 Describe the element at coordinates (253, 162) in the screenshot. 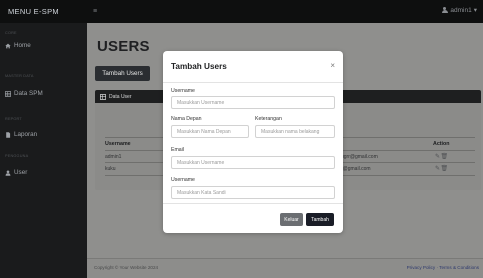

I see `email-field` at that location.